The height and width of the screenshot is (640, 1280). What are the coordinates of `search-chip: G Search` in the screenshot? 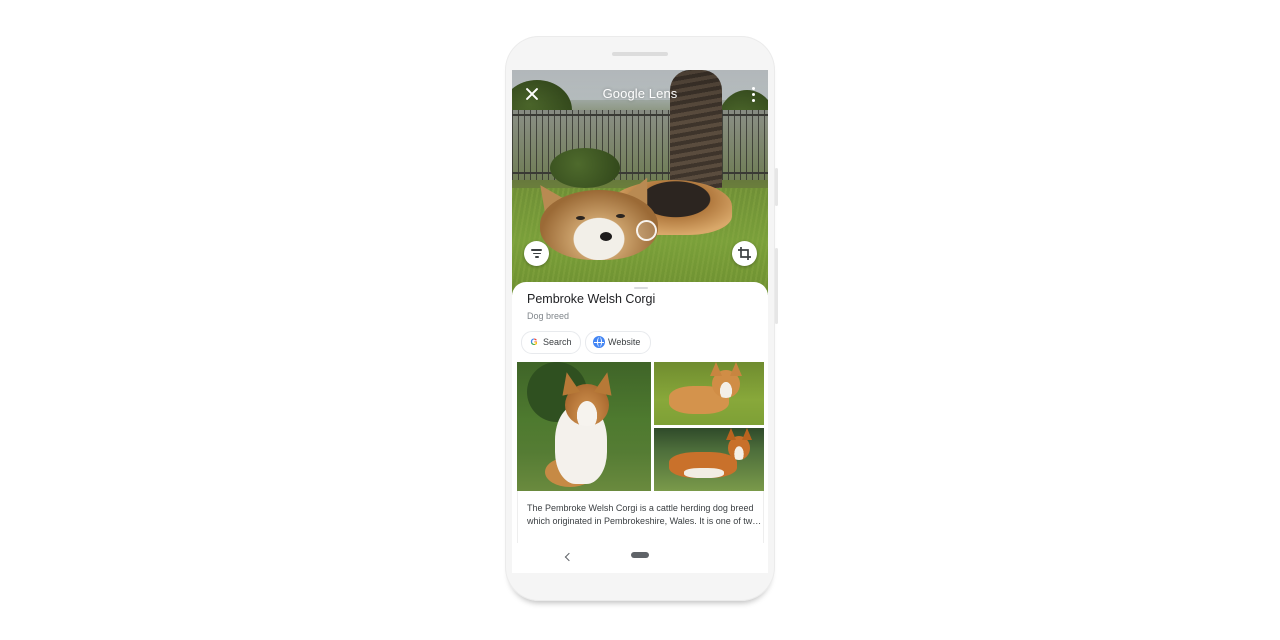 It's located at (551, 342).